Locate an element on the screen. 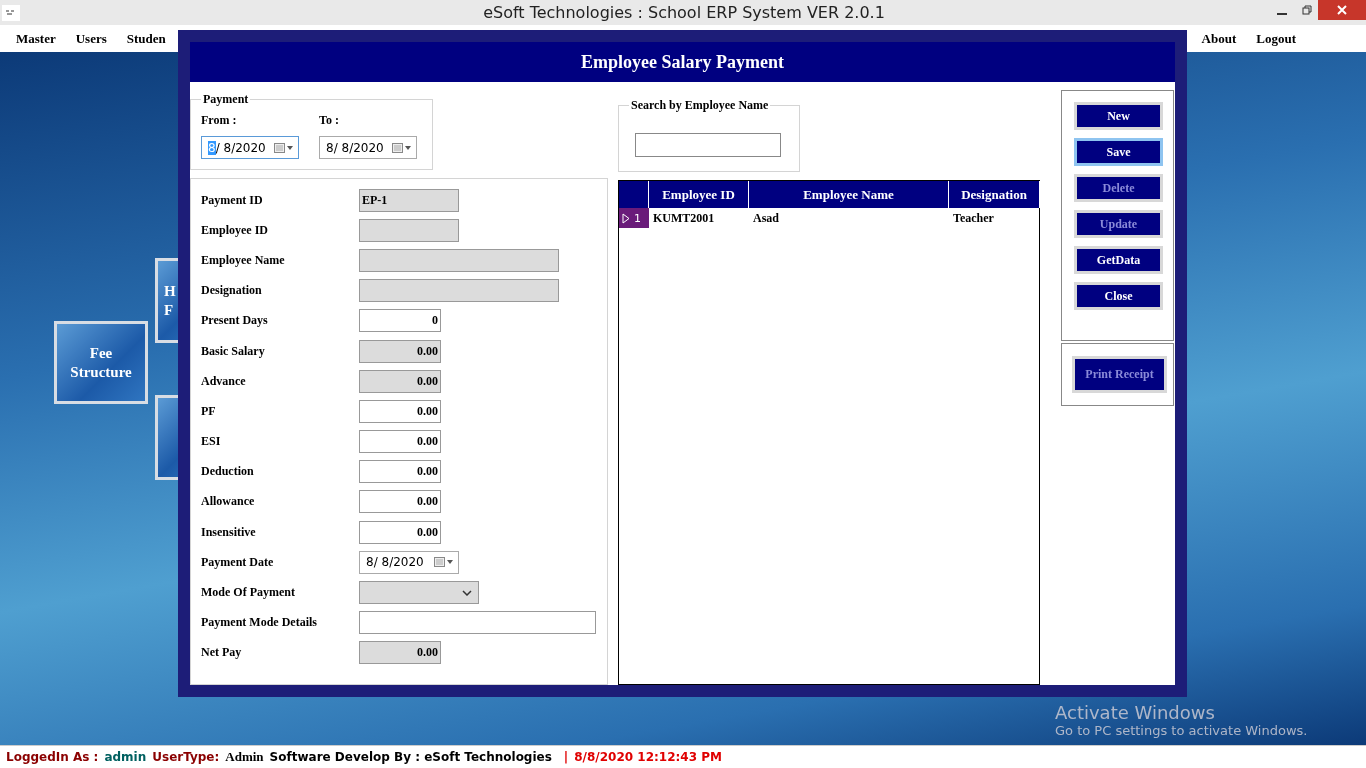  chevron-down-icon is located at coordinates (467, 592).